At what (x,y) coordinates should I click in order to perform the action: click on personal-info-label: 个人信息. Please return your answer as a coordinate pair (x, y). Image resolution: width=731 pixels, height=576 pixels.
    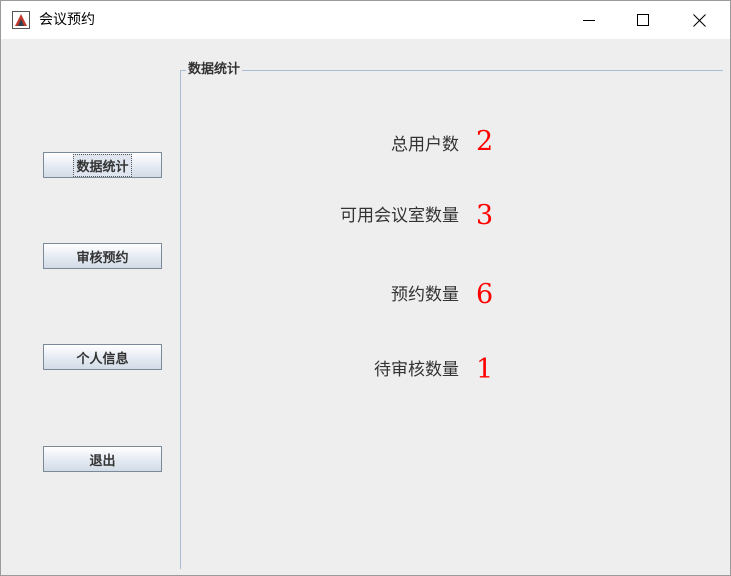
    Looking at the image, I should click on (102, 359).